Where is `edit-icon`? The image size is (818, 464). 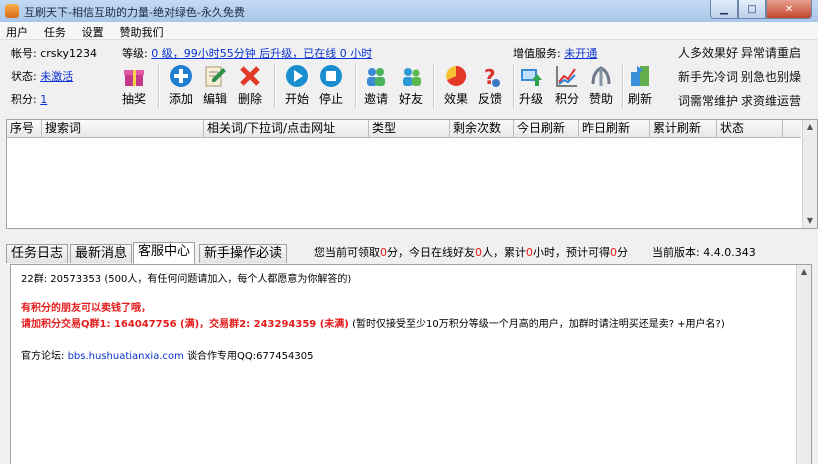 edit-icon is located at coordinates (215, 76).